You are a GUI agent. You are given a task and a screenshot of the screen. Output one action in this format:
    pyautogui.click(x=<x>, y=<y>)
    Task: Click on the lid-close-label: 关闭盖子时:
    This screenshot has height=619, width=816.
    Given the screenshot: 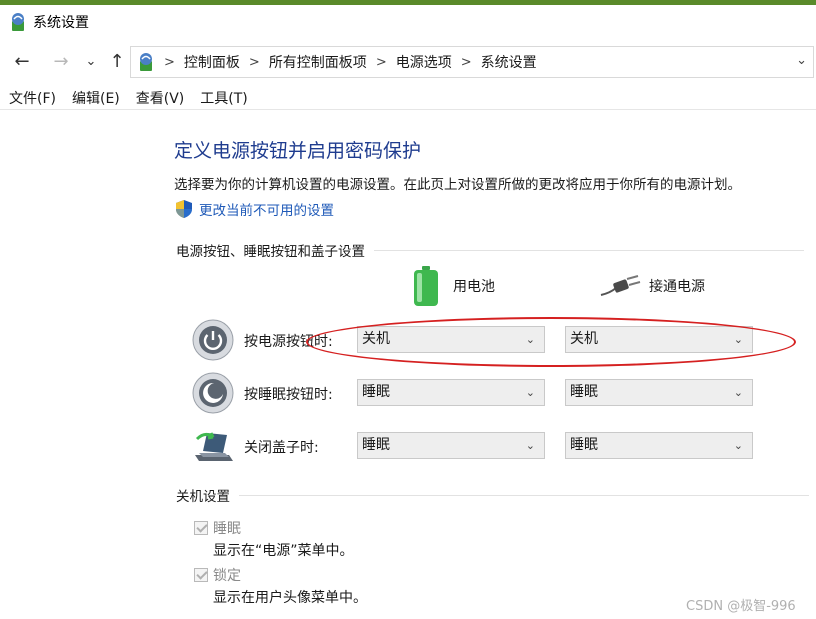 What is the action you would take?
    pyautogui.click(x=281, y=448)
    